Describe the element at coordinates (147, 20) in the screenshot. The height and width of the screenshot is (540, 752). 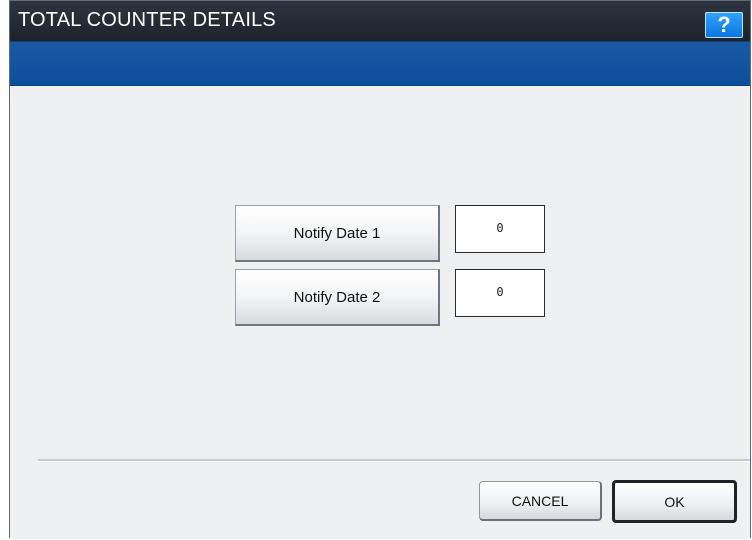
I see `dialog-title: TOTAL COUNTER DETAILS` at that location.